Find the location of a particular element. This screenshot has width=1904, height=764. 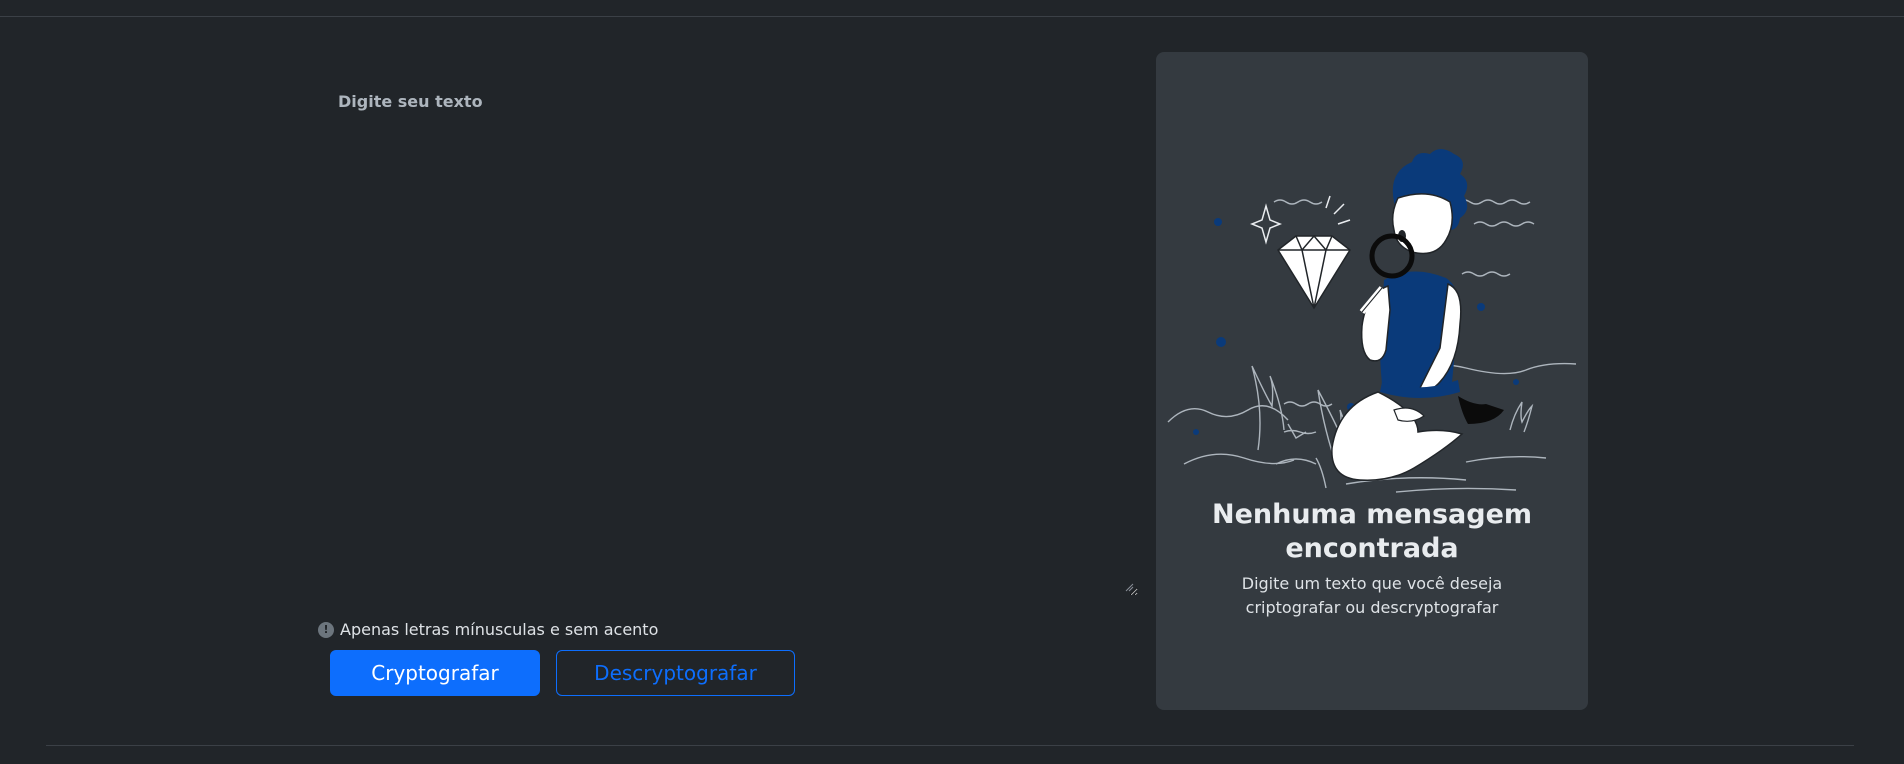

info-icon: ! is located at coordinates (326, 629).